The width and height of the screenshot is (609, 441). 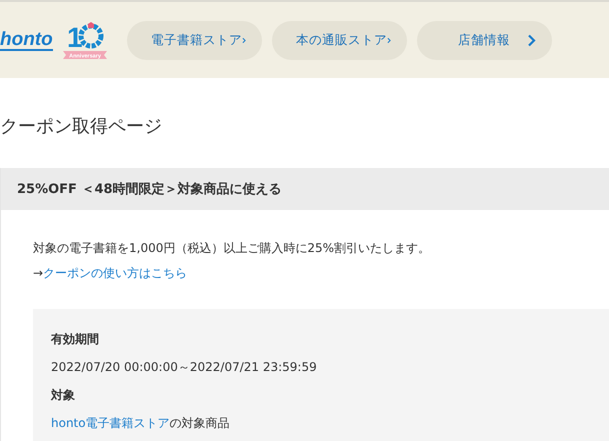 What do you see at coordinates (115, 273) in the screenshot?
I see `howto-link: クーポンの使い方はこちら` at bounding box center [115, 273].